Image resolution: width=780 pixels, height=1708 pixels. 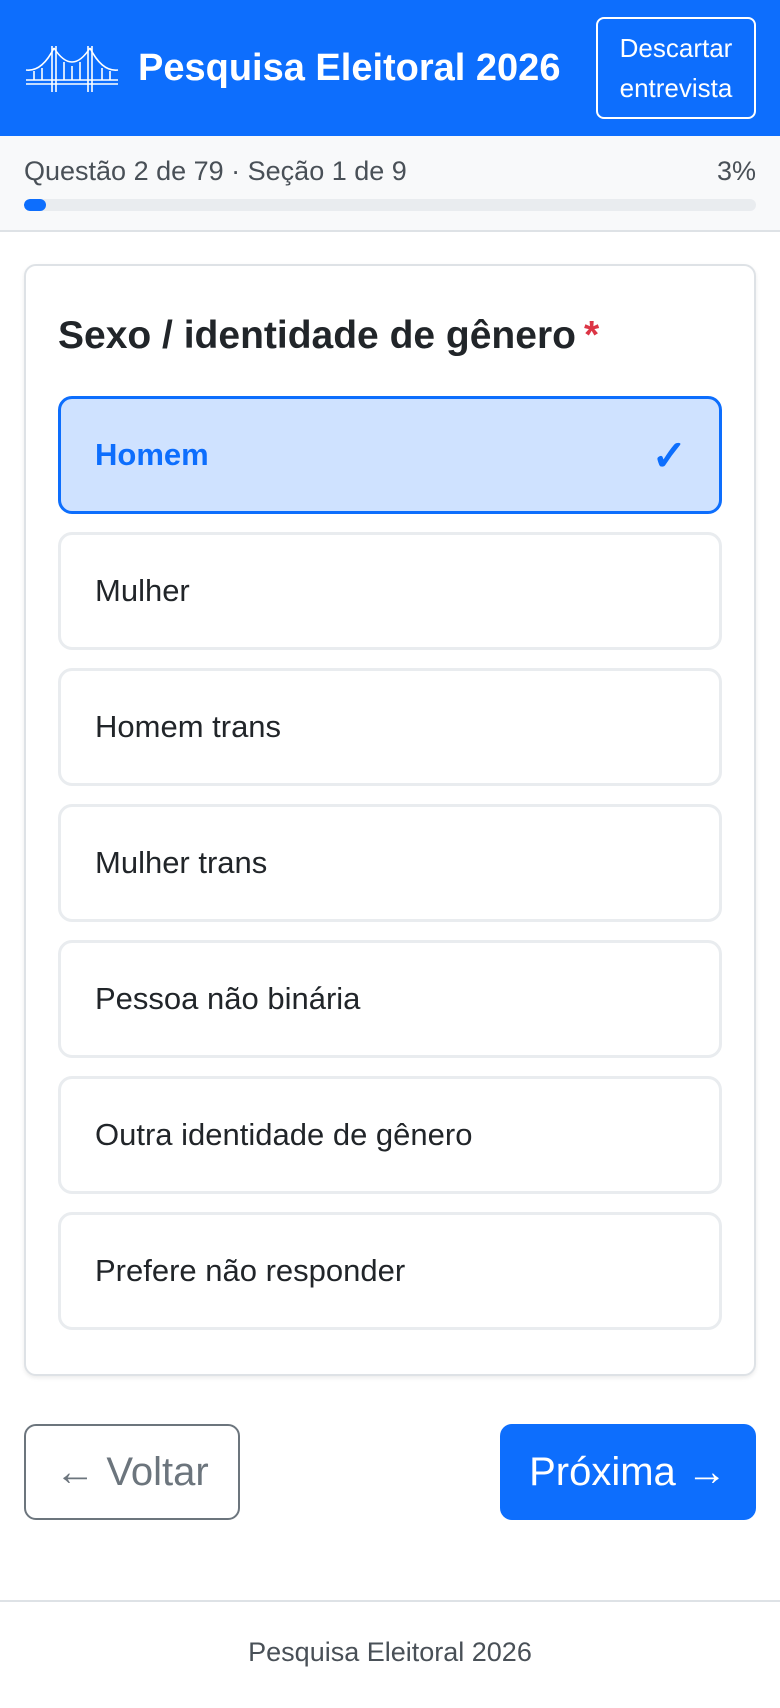 I want to click on discard-label-line2: entrevista, so click(x=676, y=88).